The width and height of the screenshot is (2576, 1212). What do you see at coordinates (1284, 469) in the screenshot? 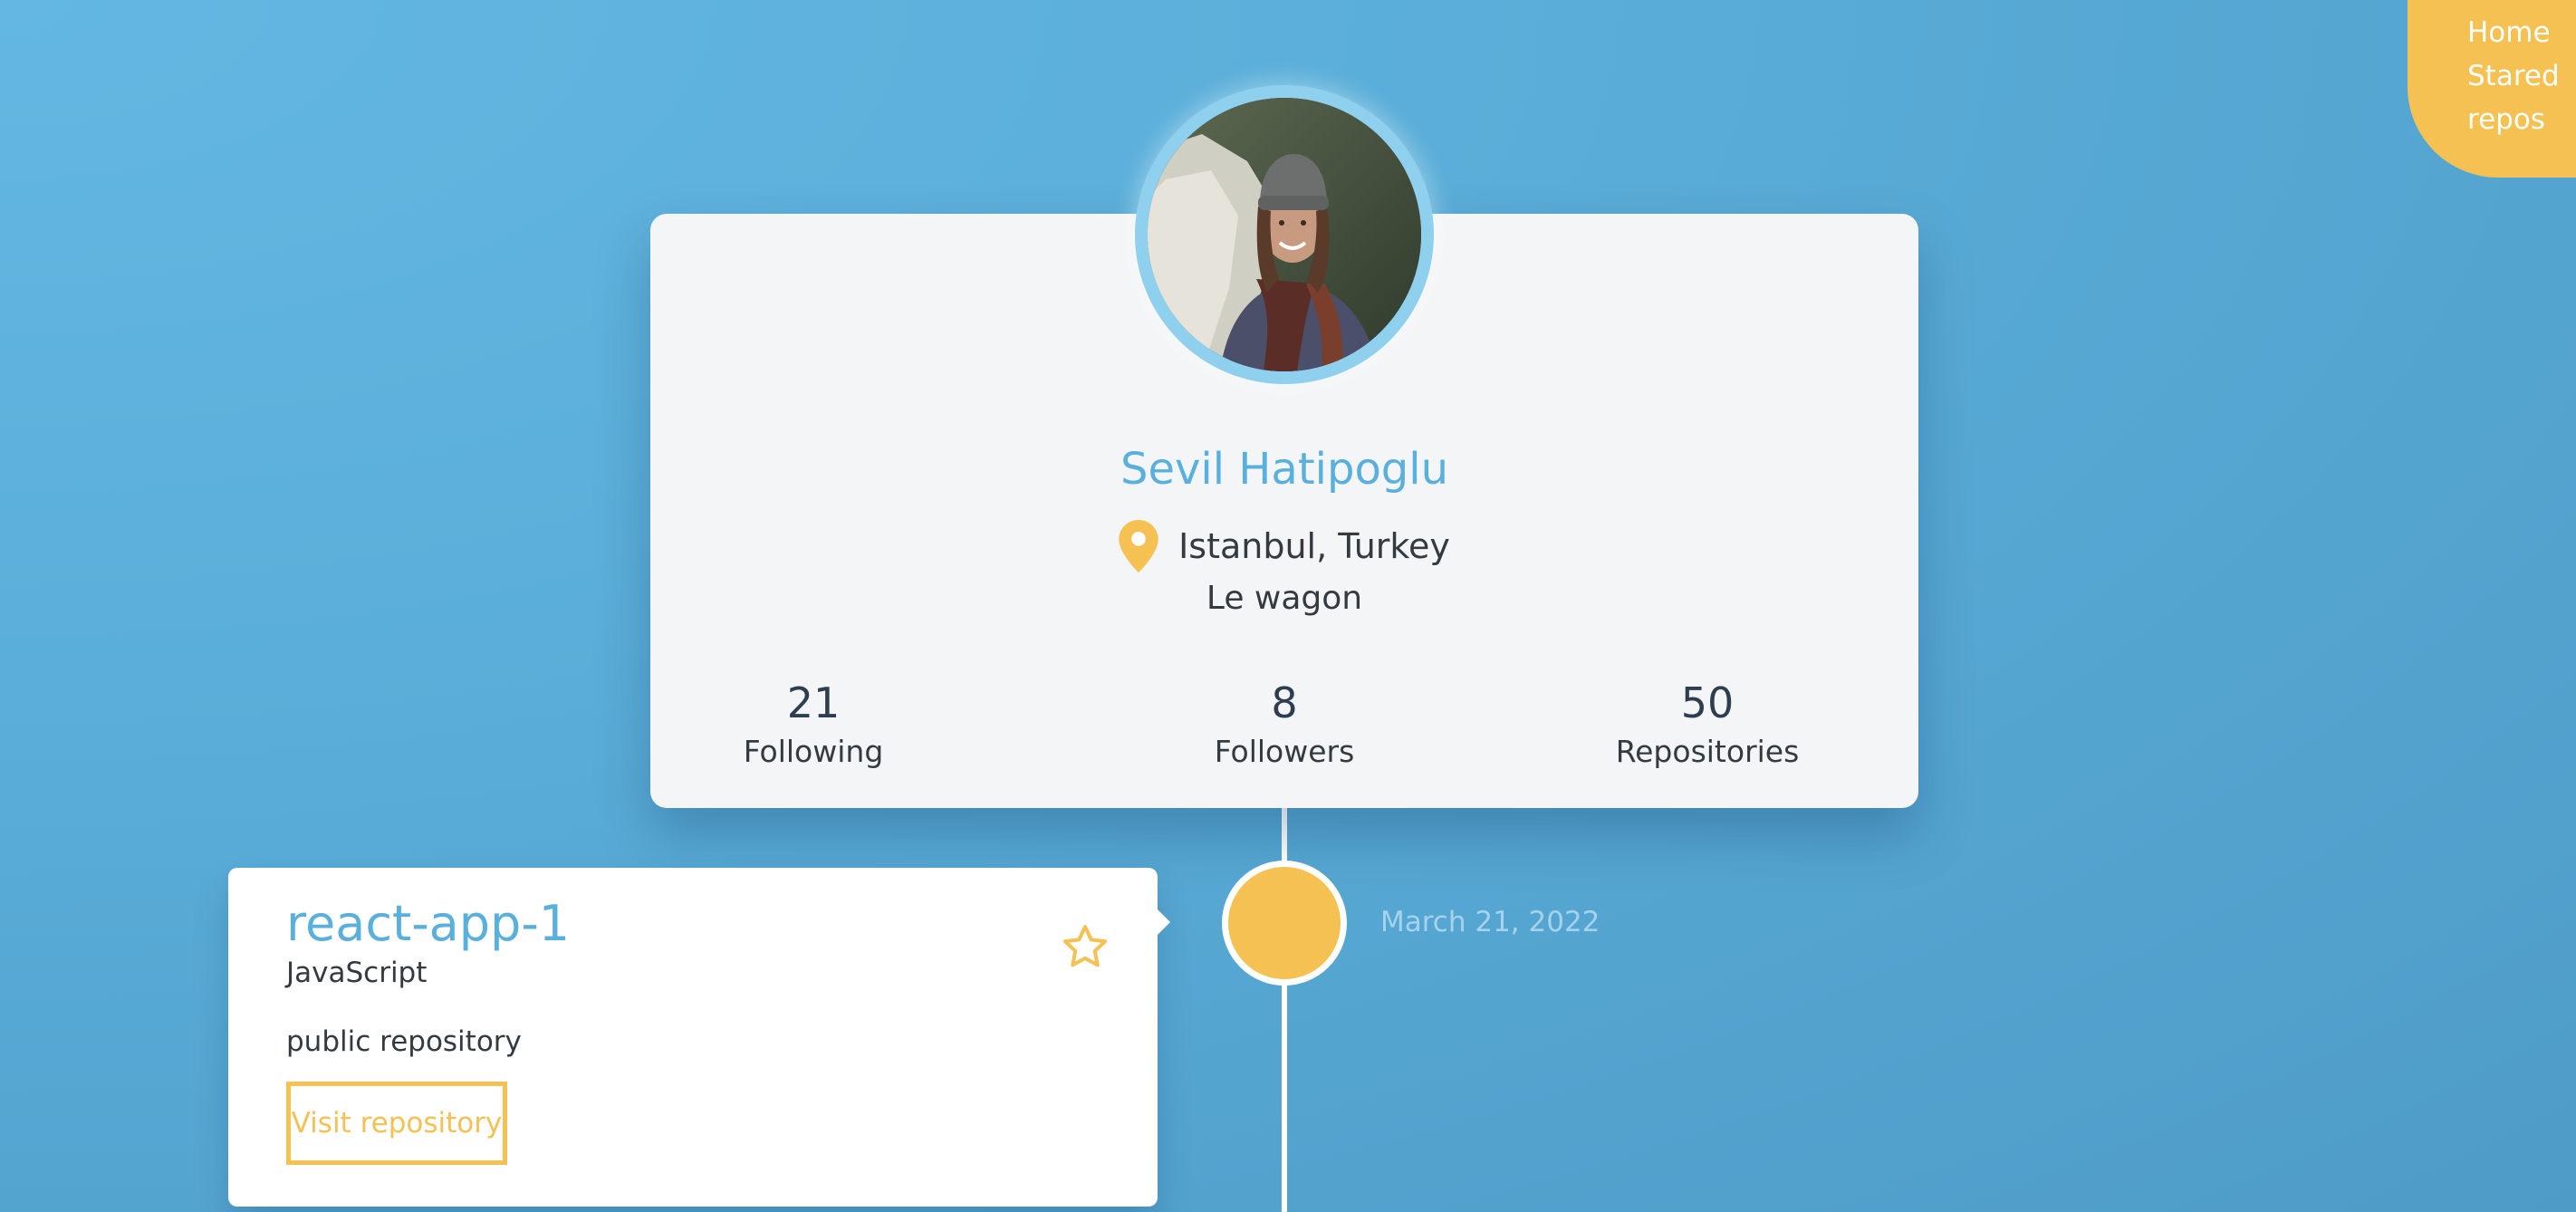
I see `profile-name: Sevil Hatipoglu` at bounding box center [1284, 469].